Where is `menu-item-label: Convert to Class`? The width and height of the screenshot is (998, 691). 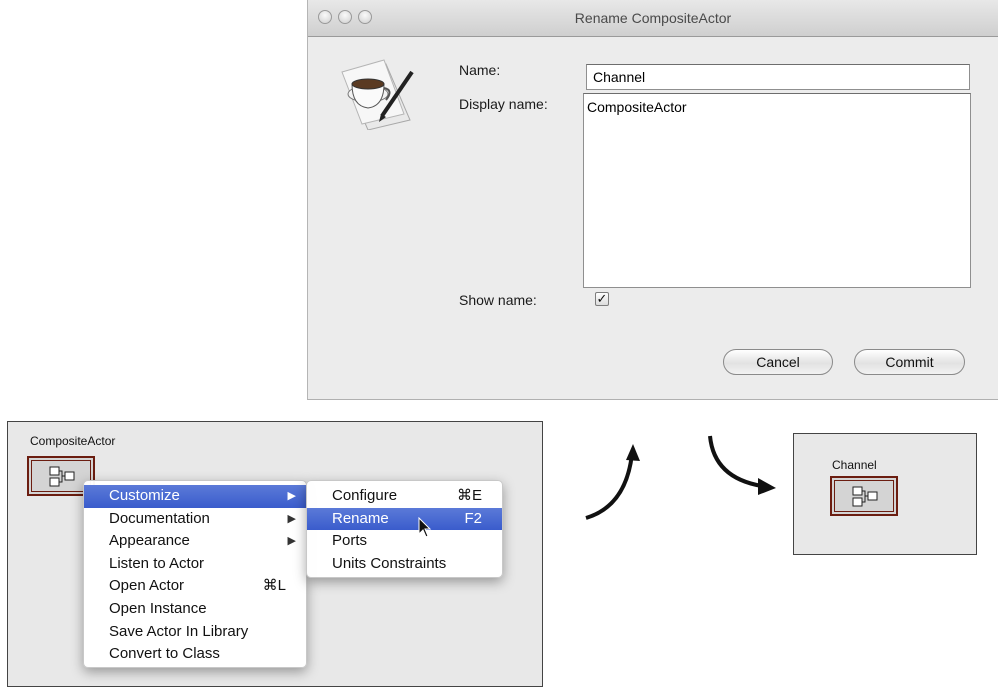
menu-item-label: Convert to Class is located at coordinates (164, 654).